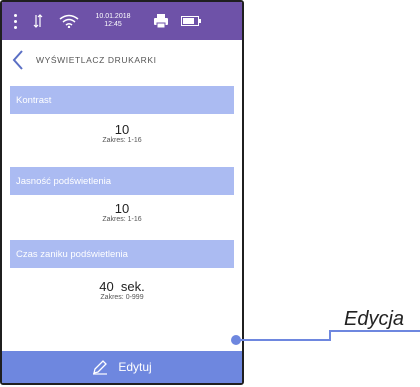 This screenshot has height=387, width=420. Describe the element at coordinates (122, 297) in the screenshot. I see `setting-range: Zakres: 0-999` at that location.